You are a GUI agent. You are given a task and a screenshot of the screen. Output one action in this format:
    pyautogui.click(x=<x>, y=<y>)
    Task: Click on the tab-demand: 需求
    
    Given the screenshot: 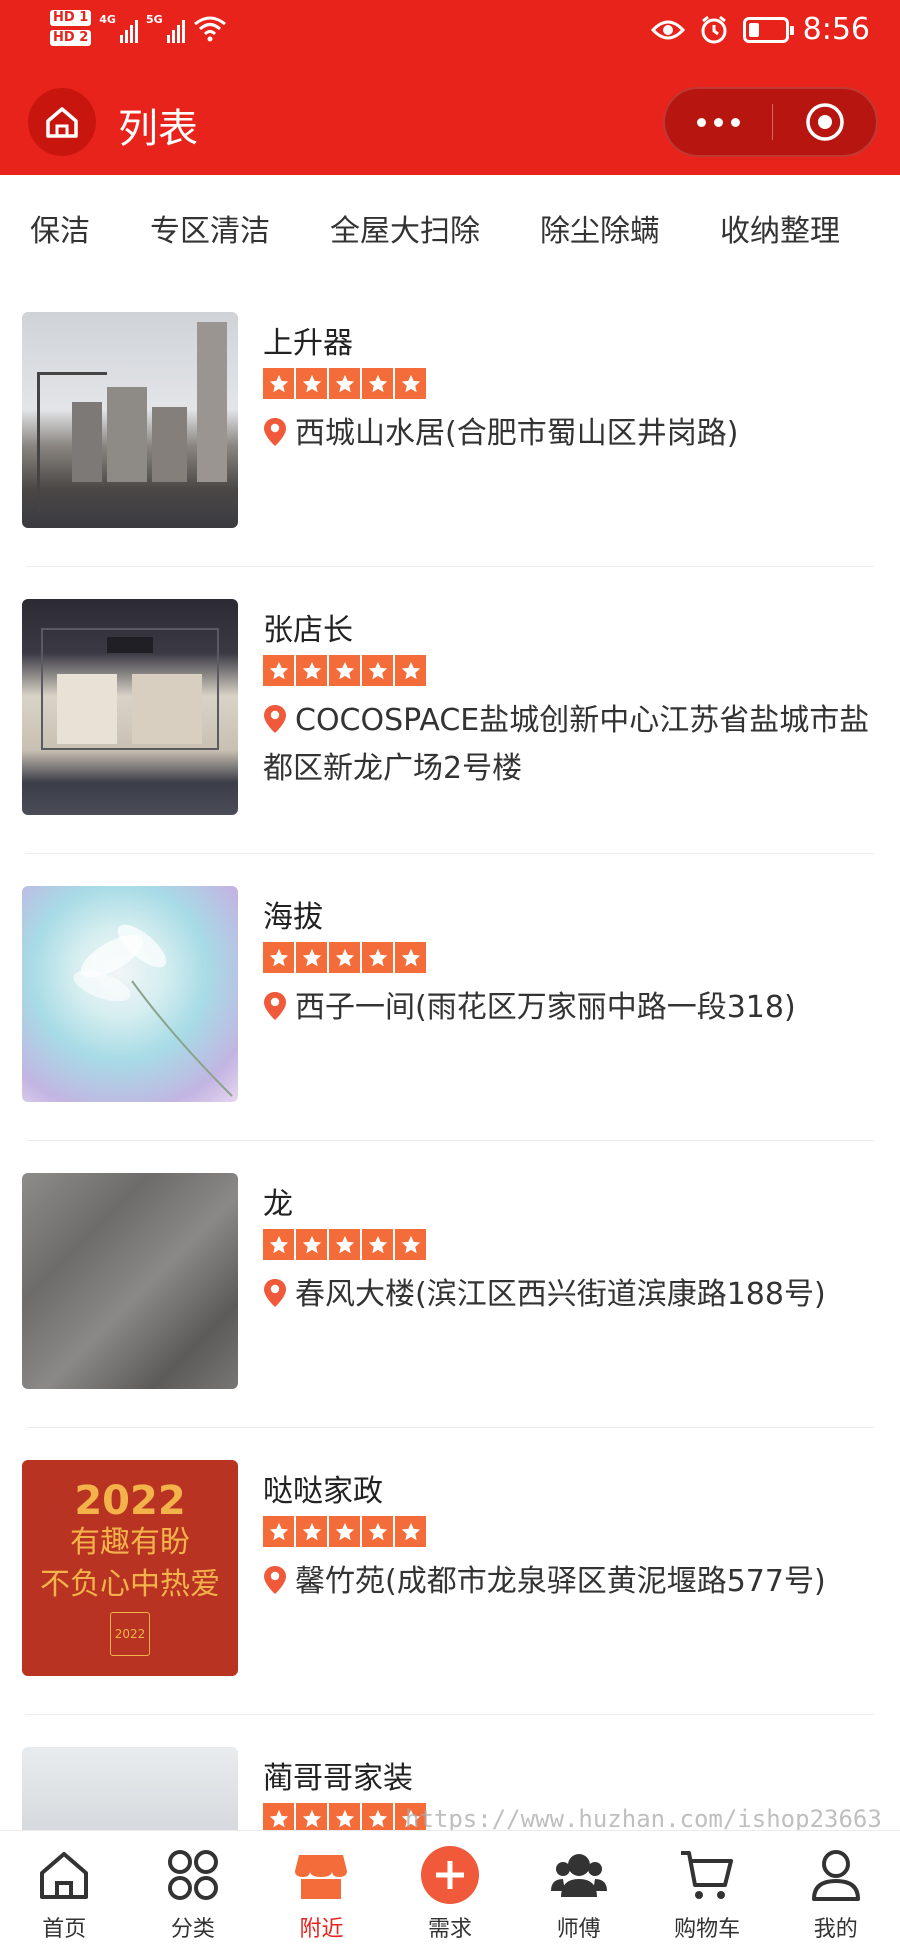 What is the action you would take?
    pyautogui.click(x=450, y=1890)
    